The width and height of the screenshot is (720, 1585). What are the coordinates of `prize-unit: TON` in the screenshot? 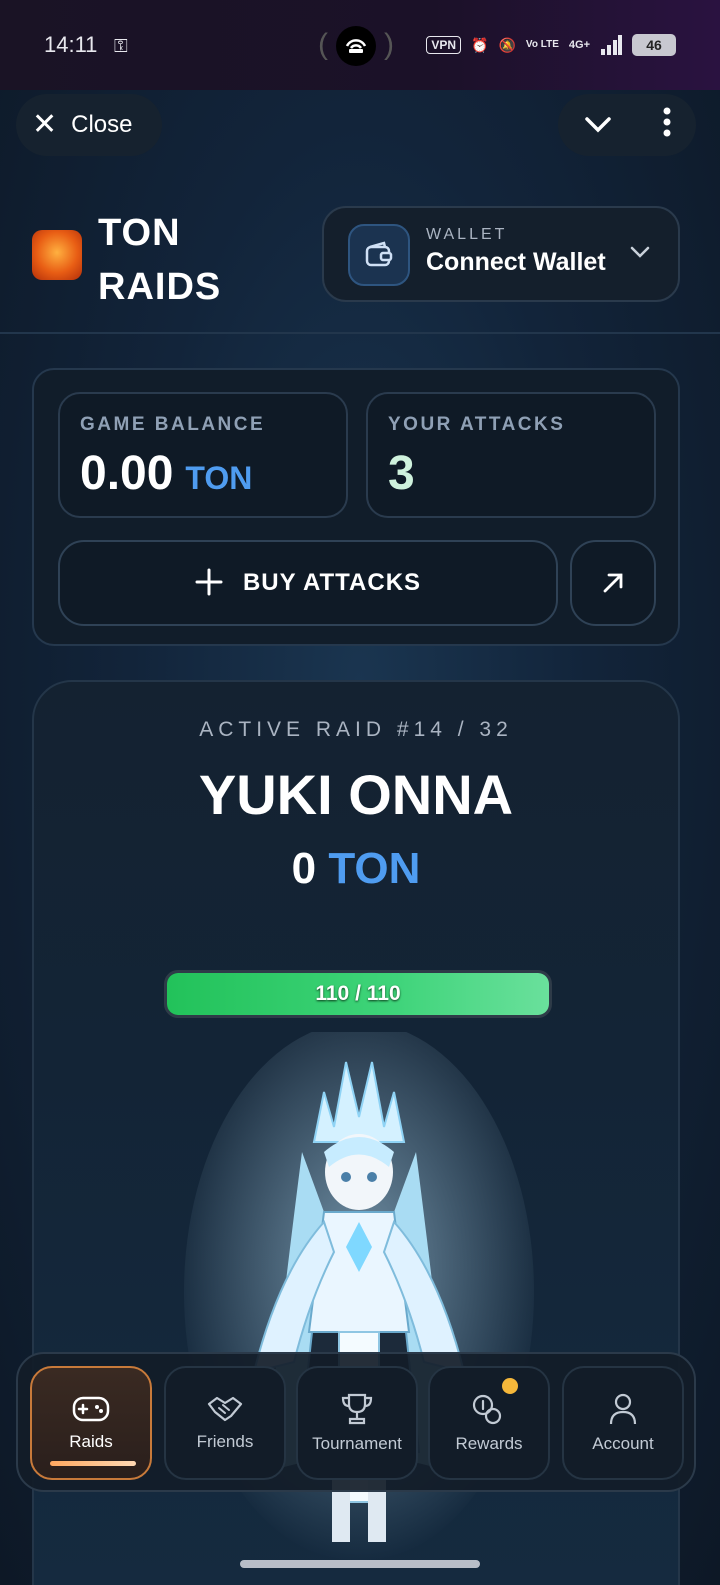 It's located at (374, 868).